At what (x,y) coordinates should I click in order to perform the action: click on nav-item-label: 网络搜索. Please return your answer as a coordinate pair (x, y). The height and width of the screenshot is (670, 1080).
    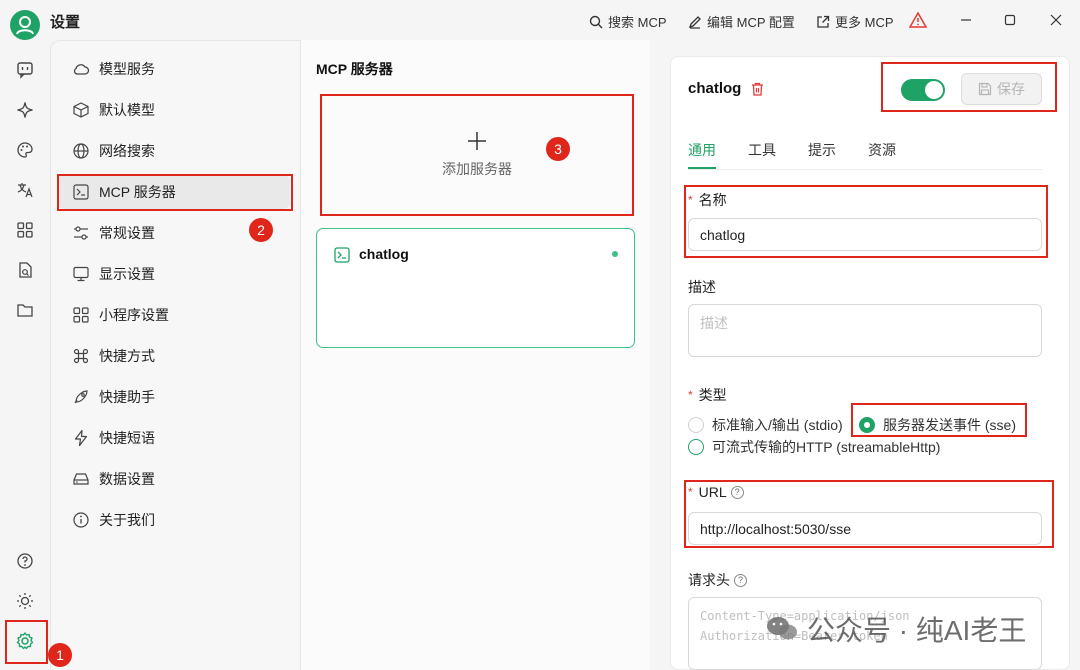
    Looking at the image, I should click on (127, 151).